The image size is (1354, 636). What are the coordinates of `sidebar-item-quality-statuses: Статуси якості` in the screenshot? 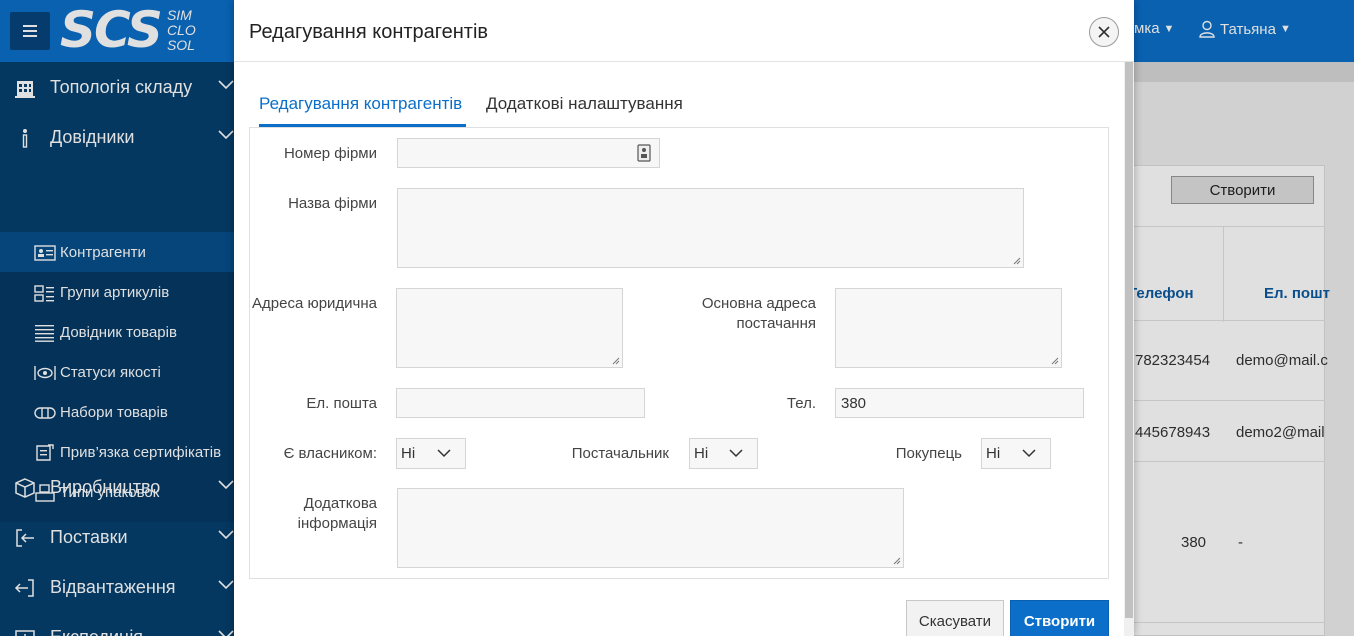 It's located at (117, 372).